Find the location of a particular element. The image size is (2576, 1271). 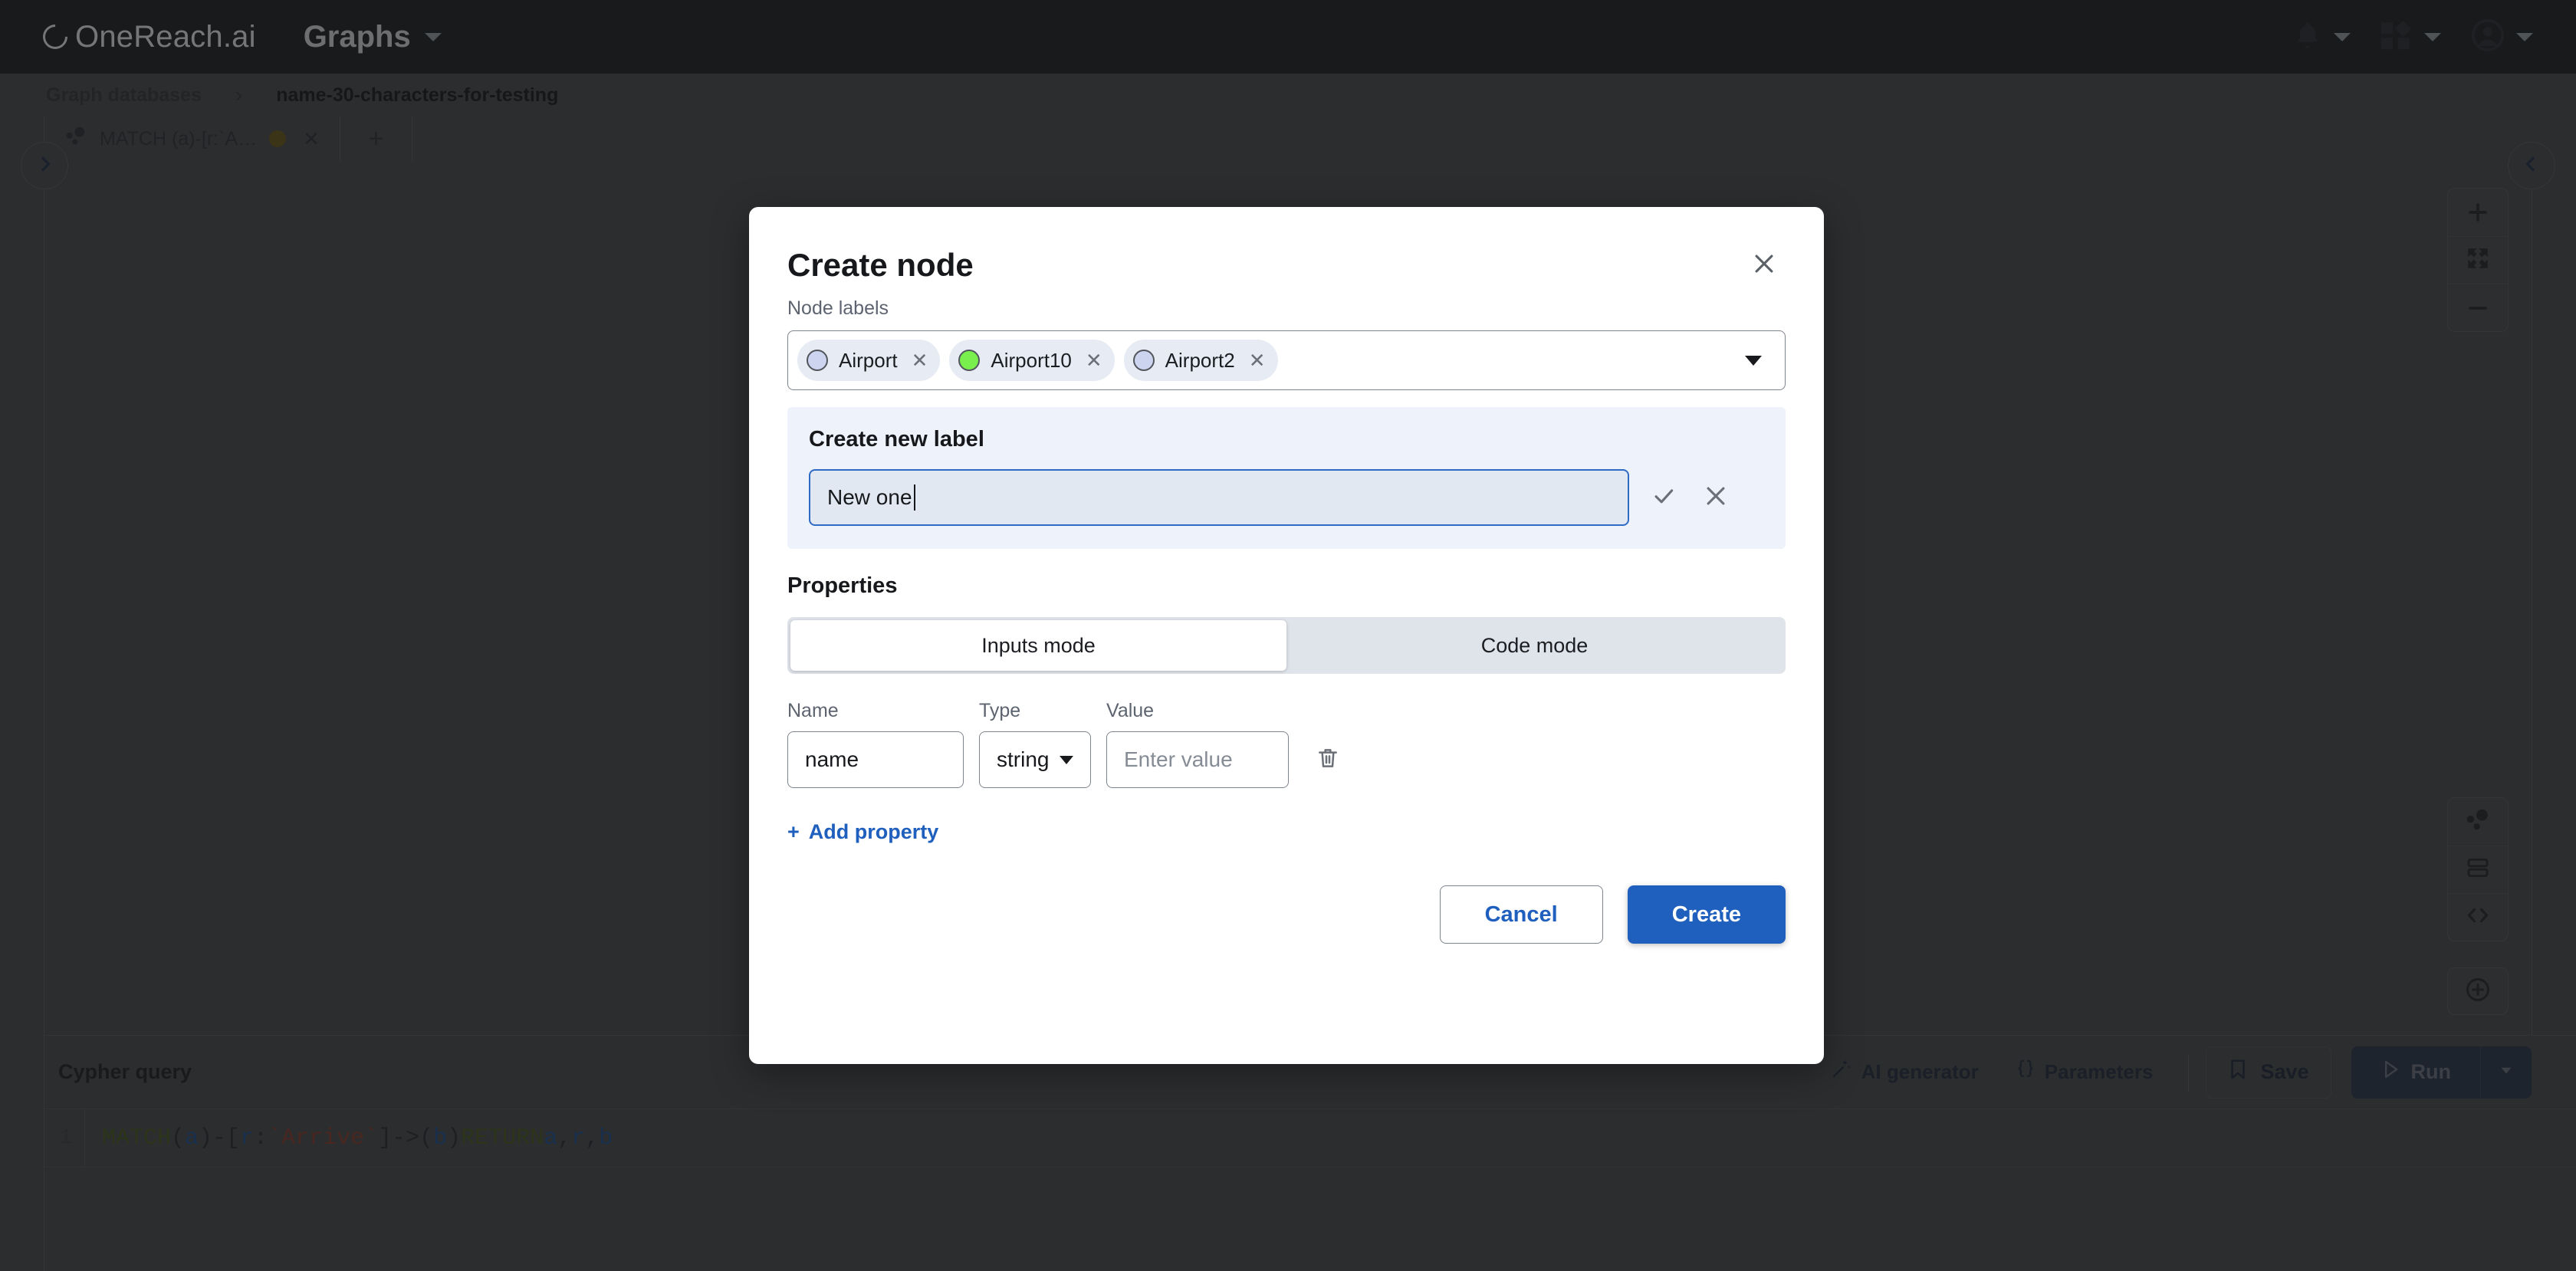

add-property-button: + Add property is located at coordinates (1286, 832).